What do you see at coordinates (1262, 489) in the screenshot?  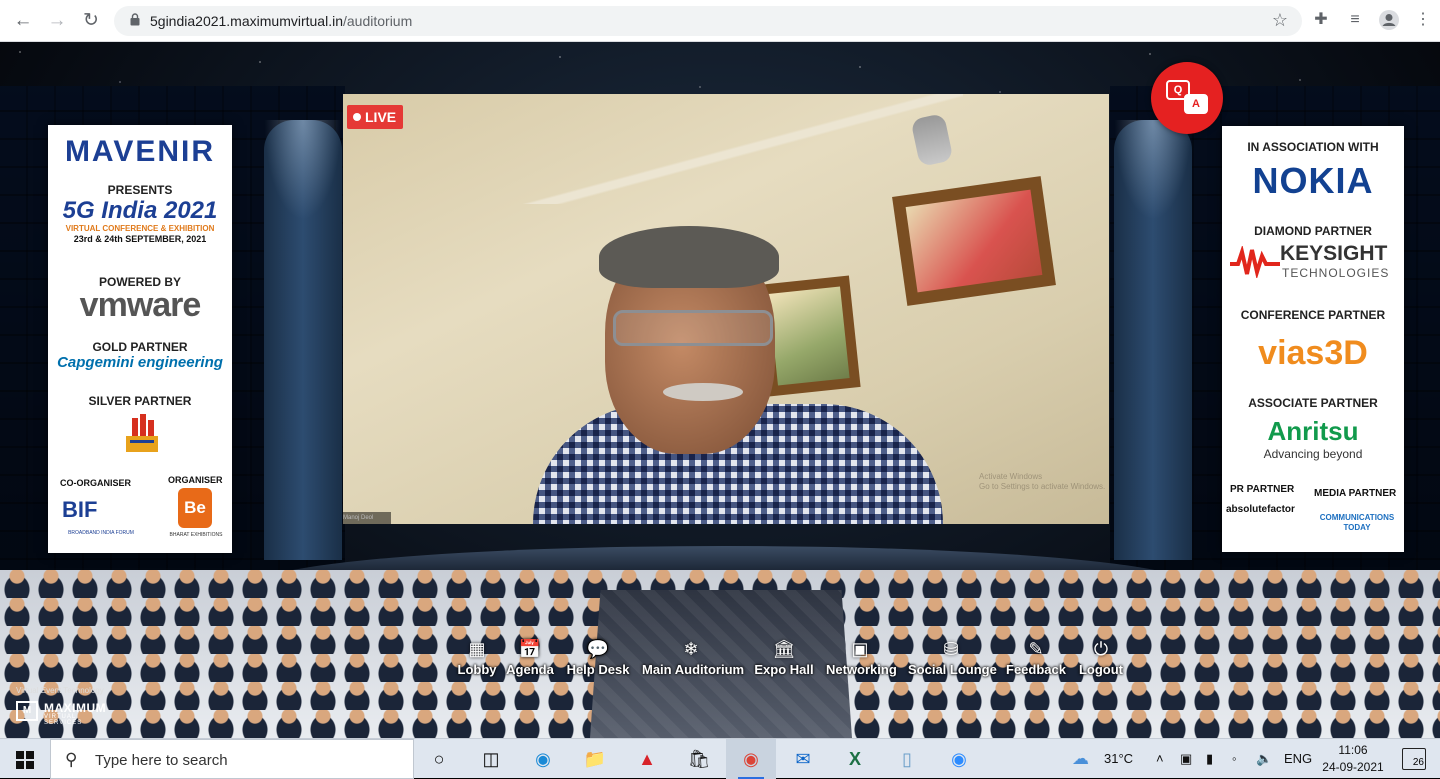 I see `pr-partner-label: PR PARTNER` at bounding box center [1262, 489].